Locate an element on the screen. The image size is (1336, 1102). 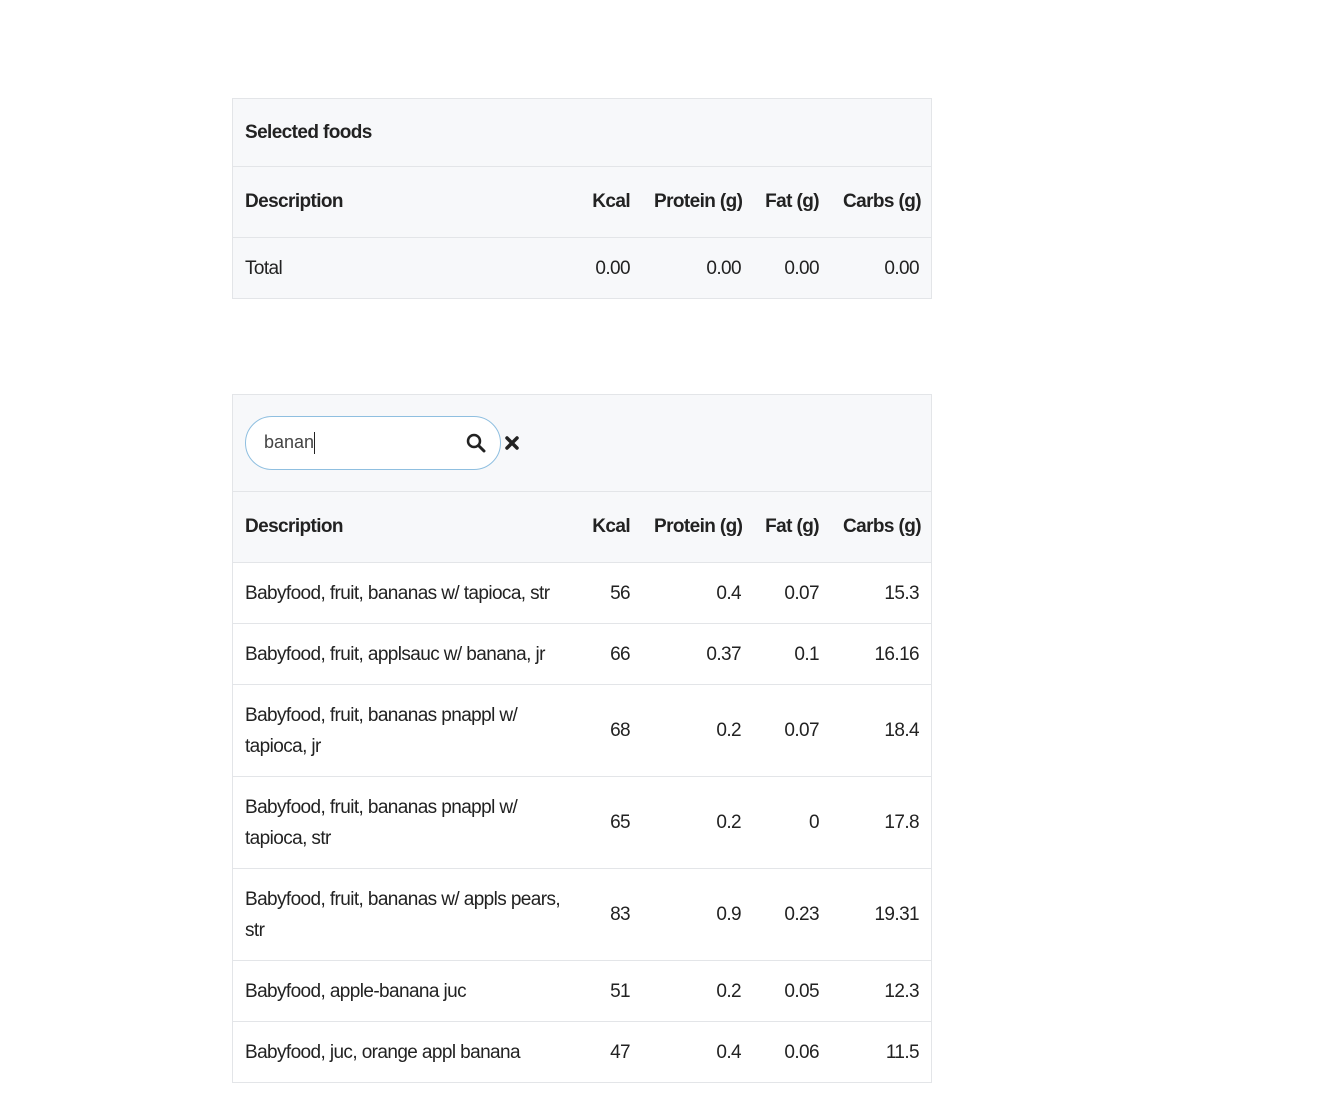
total-protein: 0.00 is located at coordinates (697, 267).